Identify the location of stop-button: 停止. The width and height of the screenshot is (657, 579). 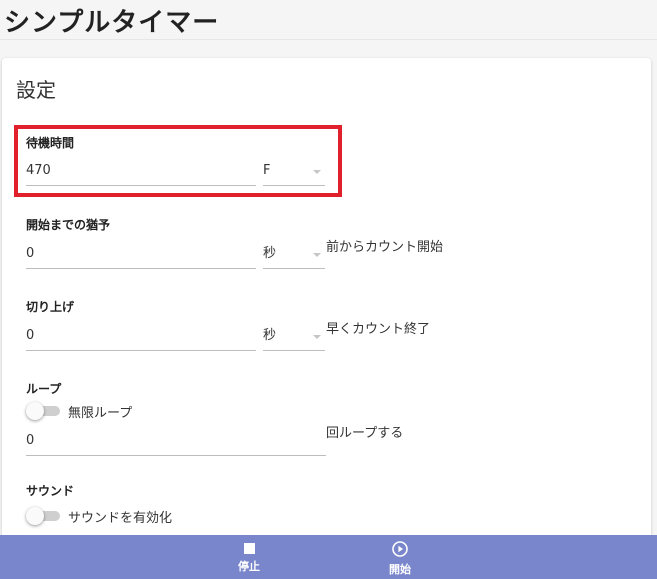
(249, 557).